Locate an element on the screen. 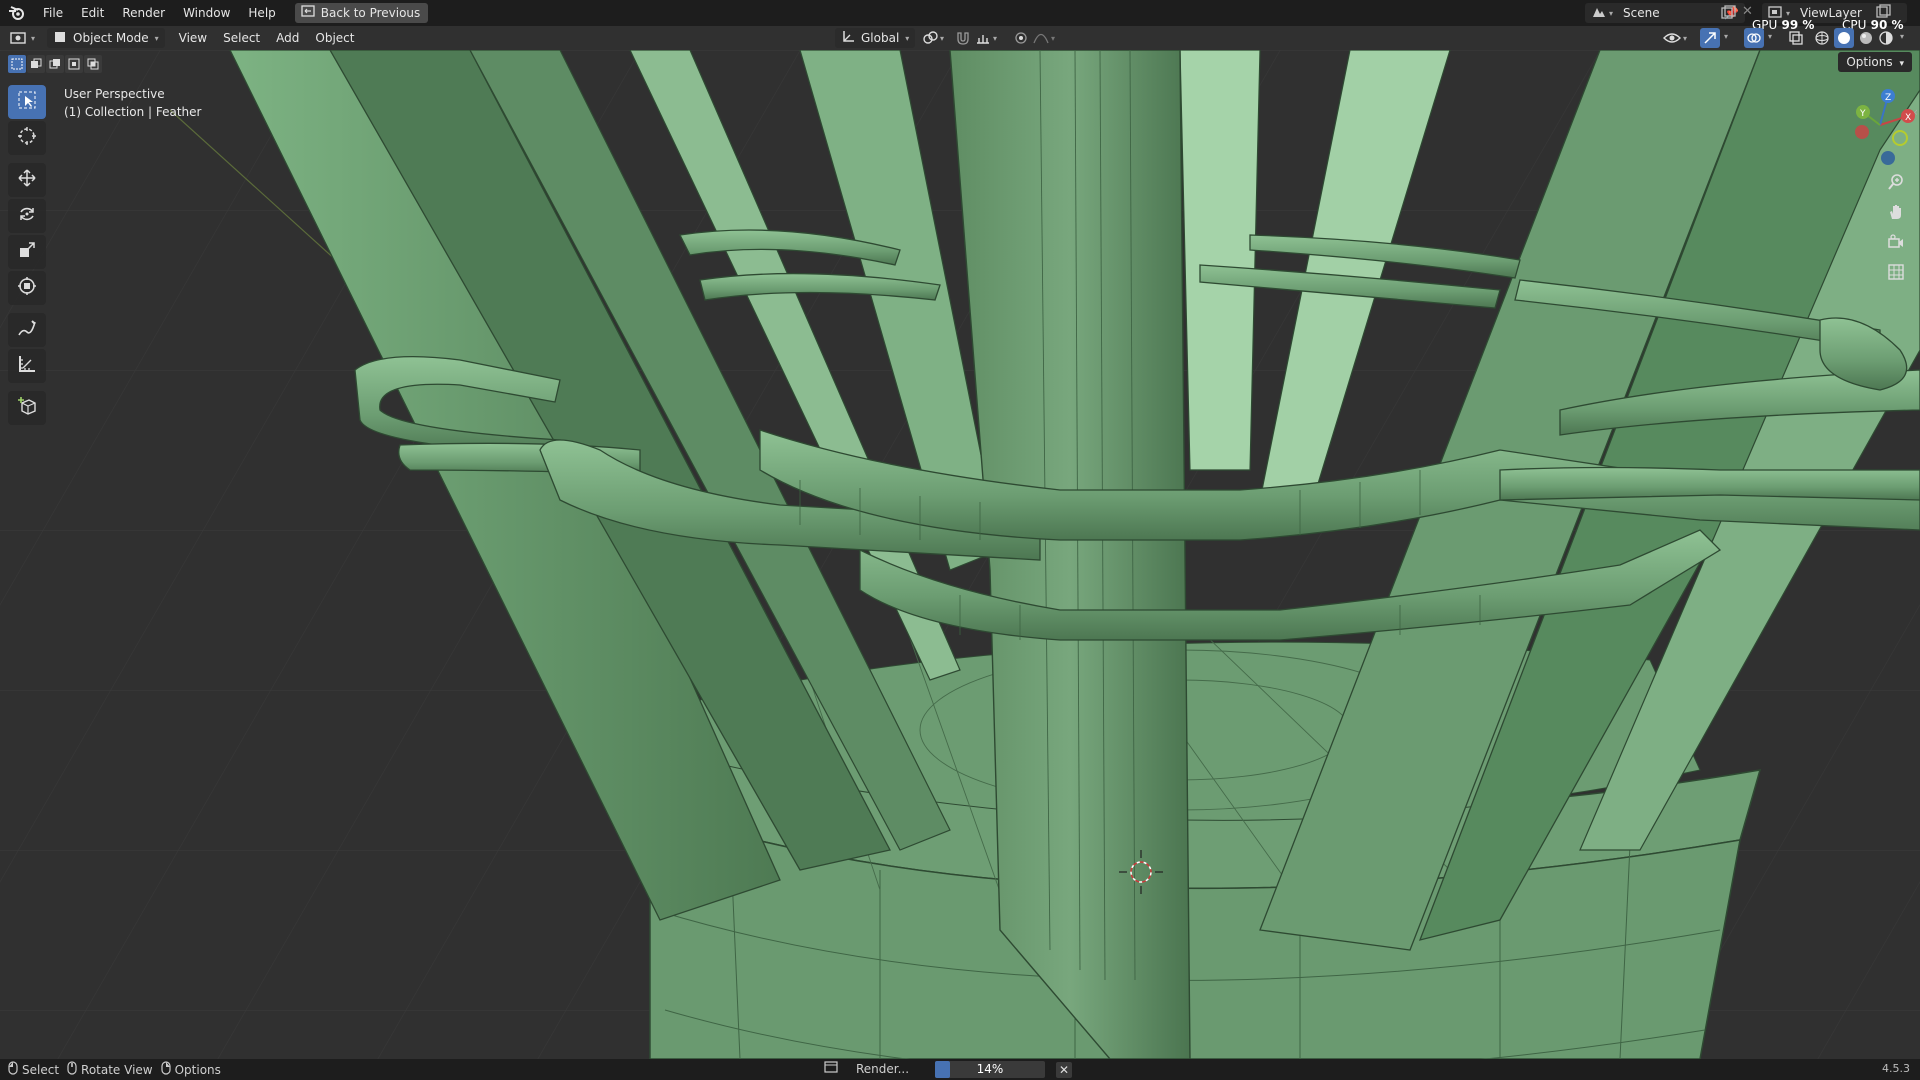 Image resolution: width=1920 pixels, height=1080 pixels. pan-hand-icon is located at coordinates (1896, 212).